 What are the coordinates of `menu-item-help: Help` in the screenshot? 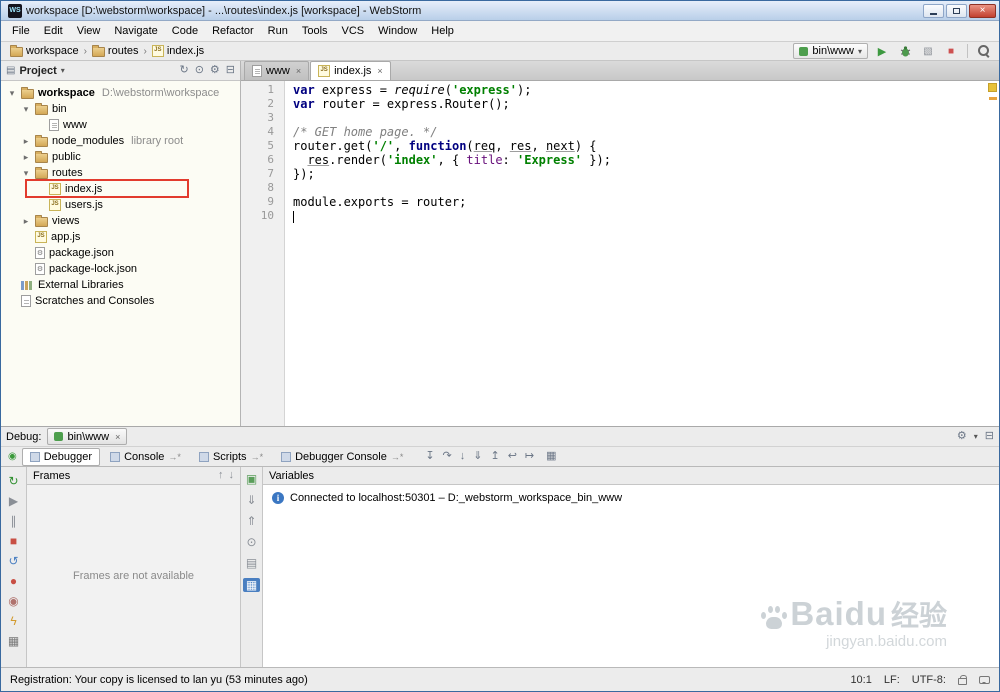 It's located at (442, 31).